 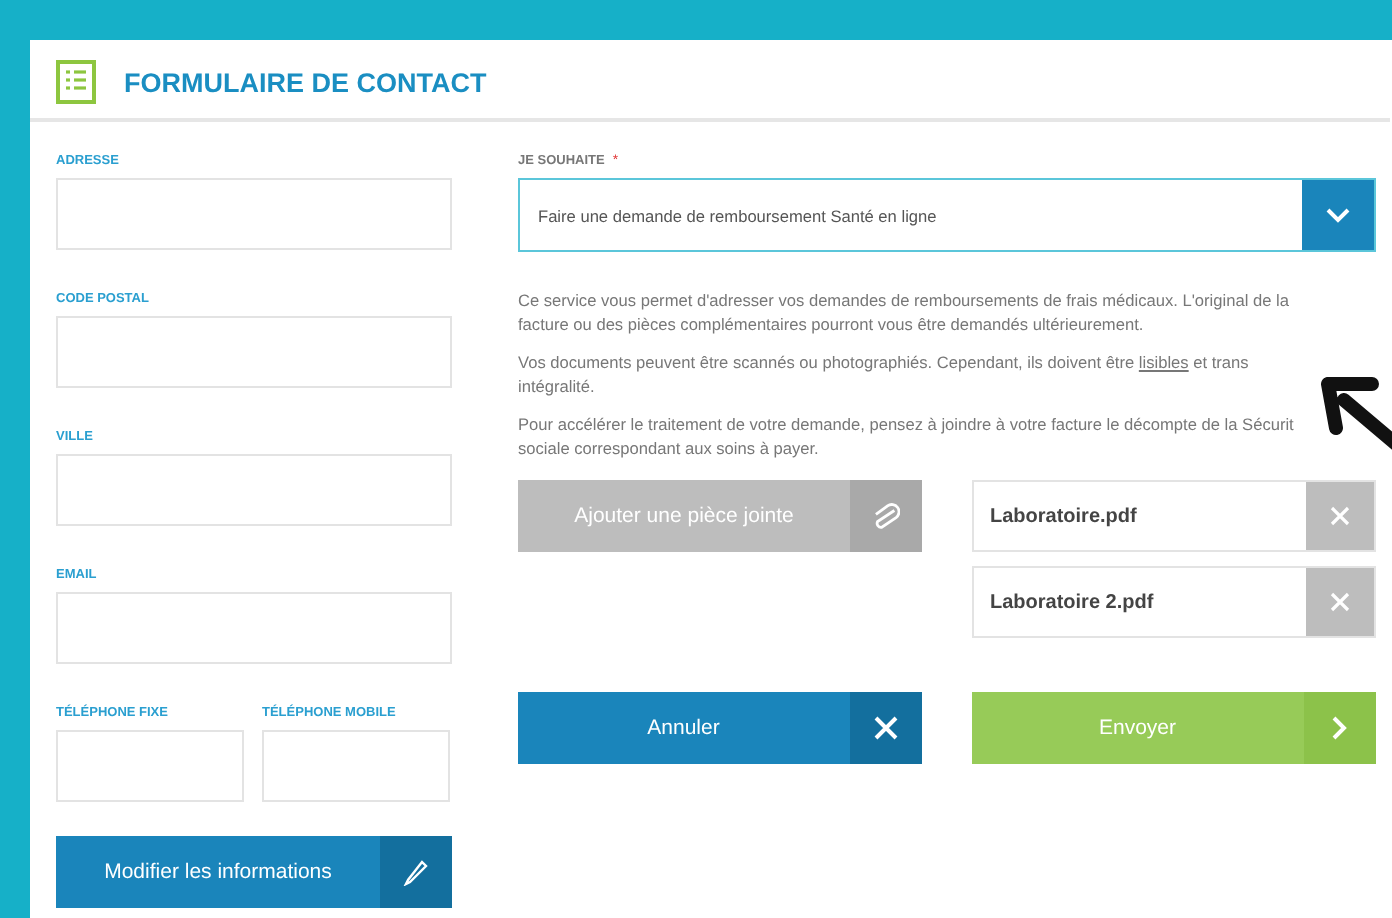 What do you see at coordinates (947, 215) in the screenshot?
I see `request-dropdown: Faire une demande de remboursement Santé en ligne` at bounding box center [947, 215].